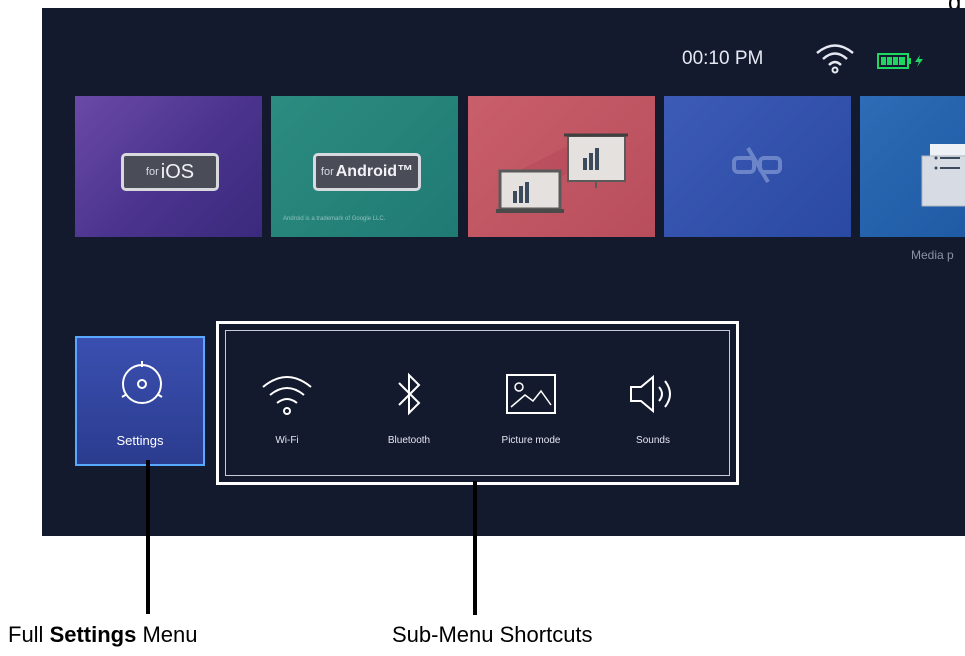 The width and height of the screenshot is (965, 656). I want to click on tile-presentation, so click(561, 166).